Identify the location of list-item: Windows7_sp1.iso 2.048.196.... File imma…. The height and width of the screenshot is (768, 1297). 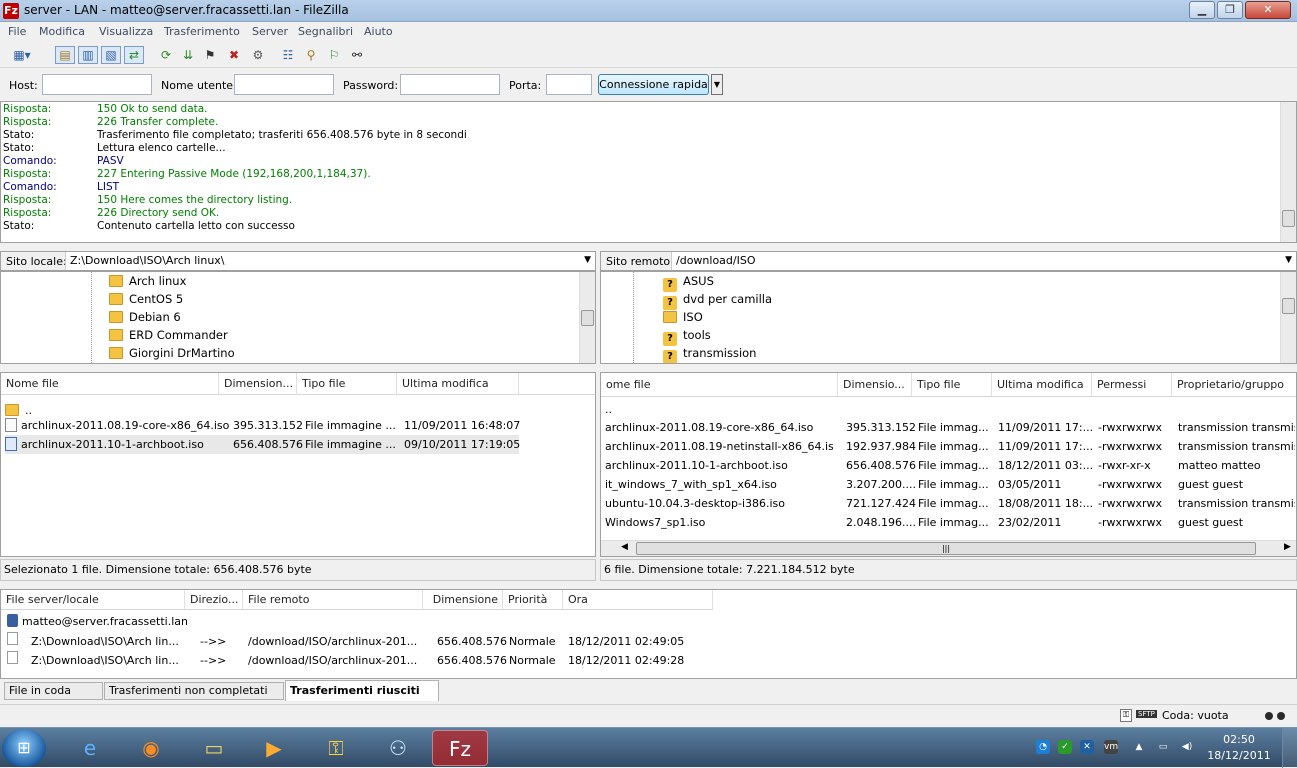
(950, 522).